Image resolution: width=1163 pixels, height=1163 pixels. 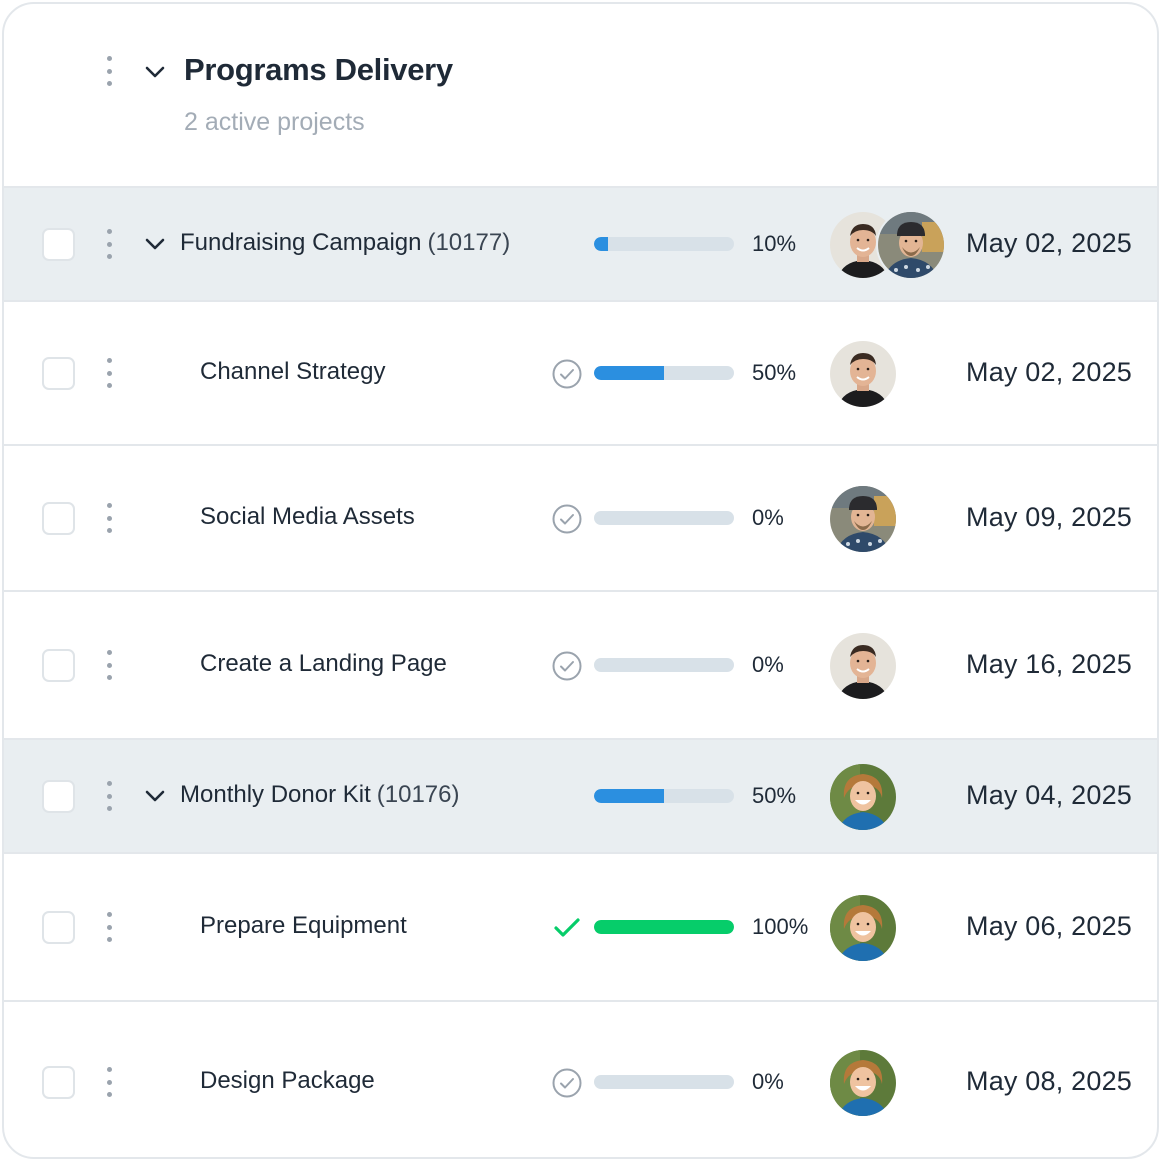 What do you see at coordinates (580, 795) in the screenshot?
I see `project-row: Monthly Donor Kit (10176) 50% May 04, 2025` at bounding box center [580, 795].